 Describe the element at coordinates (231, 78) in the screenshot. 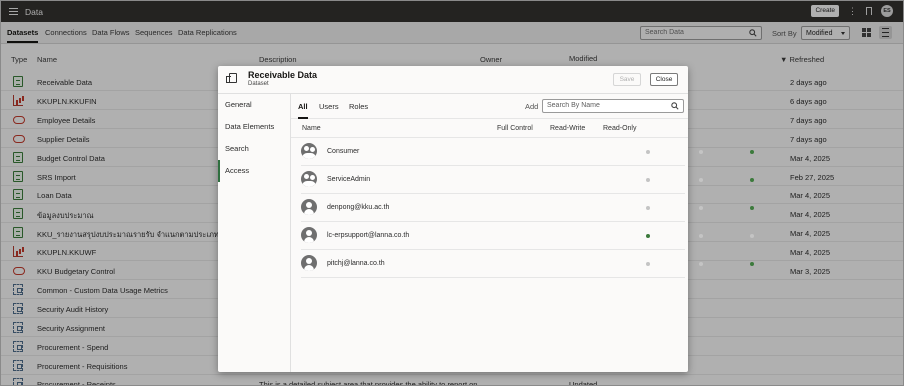

I see `dataset-icon` at that location.